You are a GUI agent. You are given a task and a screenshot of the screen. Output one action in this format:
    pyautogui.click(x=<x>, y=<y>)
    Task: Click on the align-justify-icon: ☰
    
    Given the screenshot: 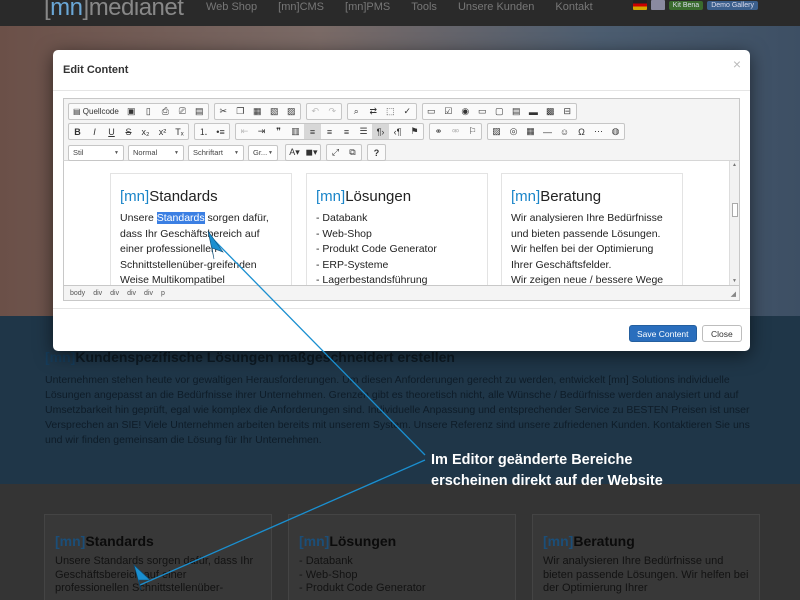 What is the action you would take?
    pyautogui.click(x=363, y=131)
    